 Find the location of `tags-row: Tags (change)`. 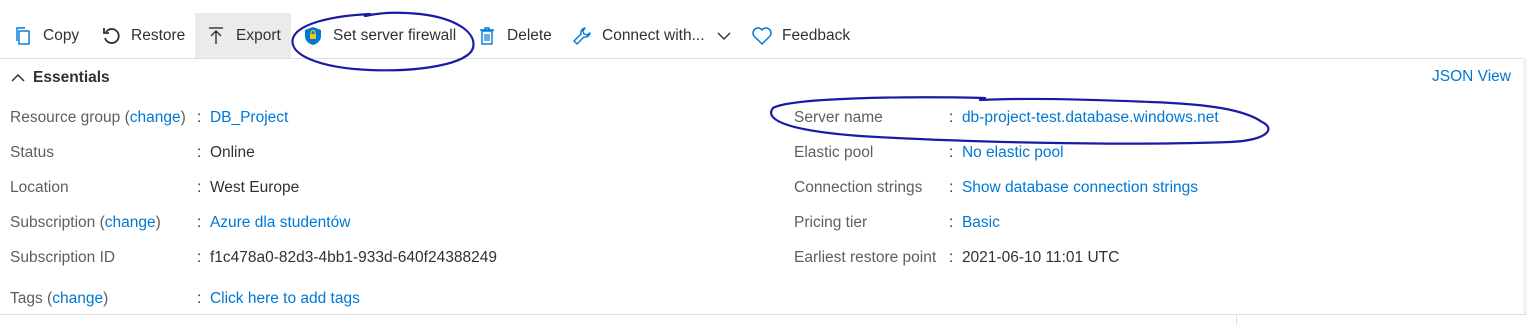

tags-row: Tags (change) is located at coordinates (59, 299).